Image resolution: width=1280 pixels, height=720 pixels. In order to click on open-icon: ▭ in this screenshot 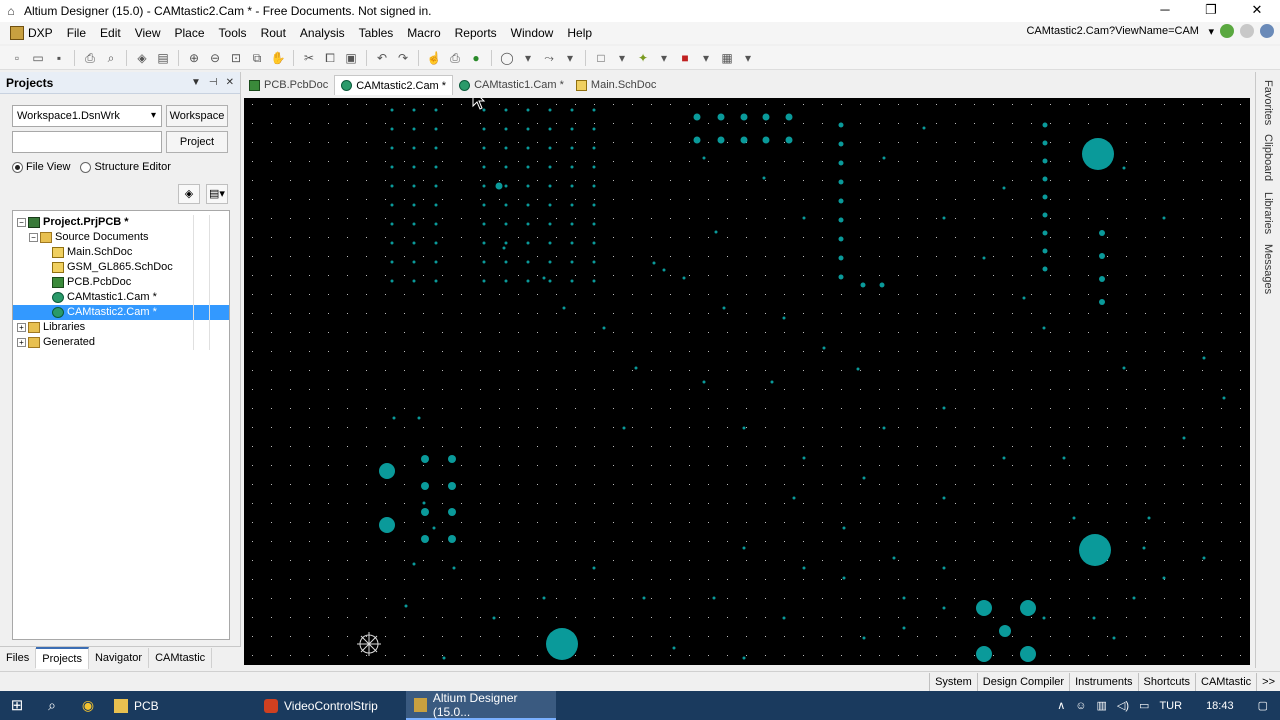, I will do `click(38, 58)`.